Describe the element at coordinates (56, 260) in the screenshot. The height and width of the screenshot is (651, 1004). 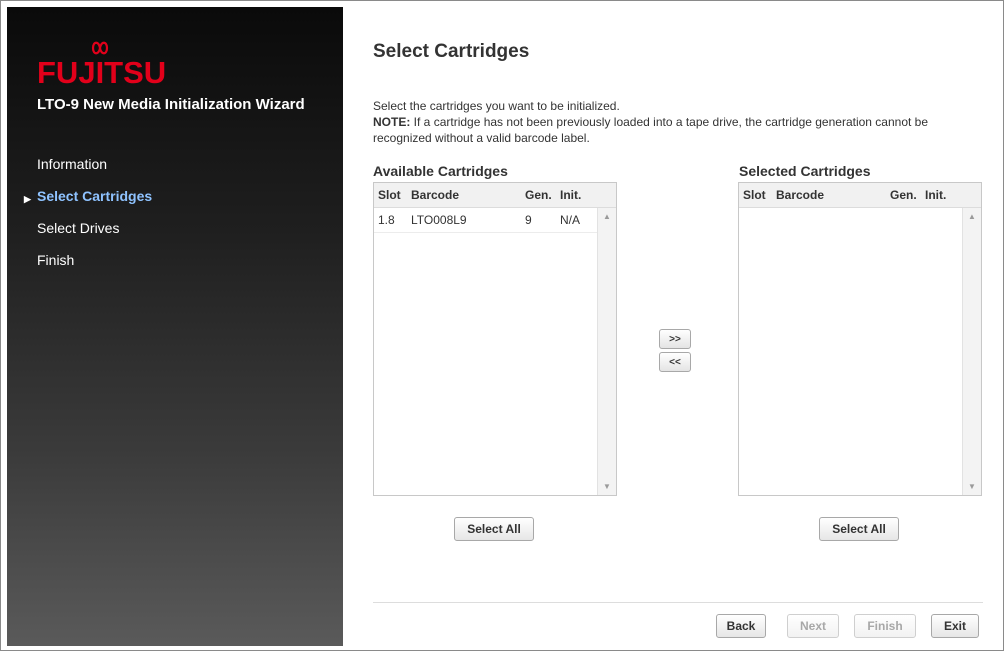
I see `sidebar-item-label: Finish` at that location.